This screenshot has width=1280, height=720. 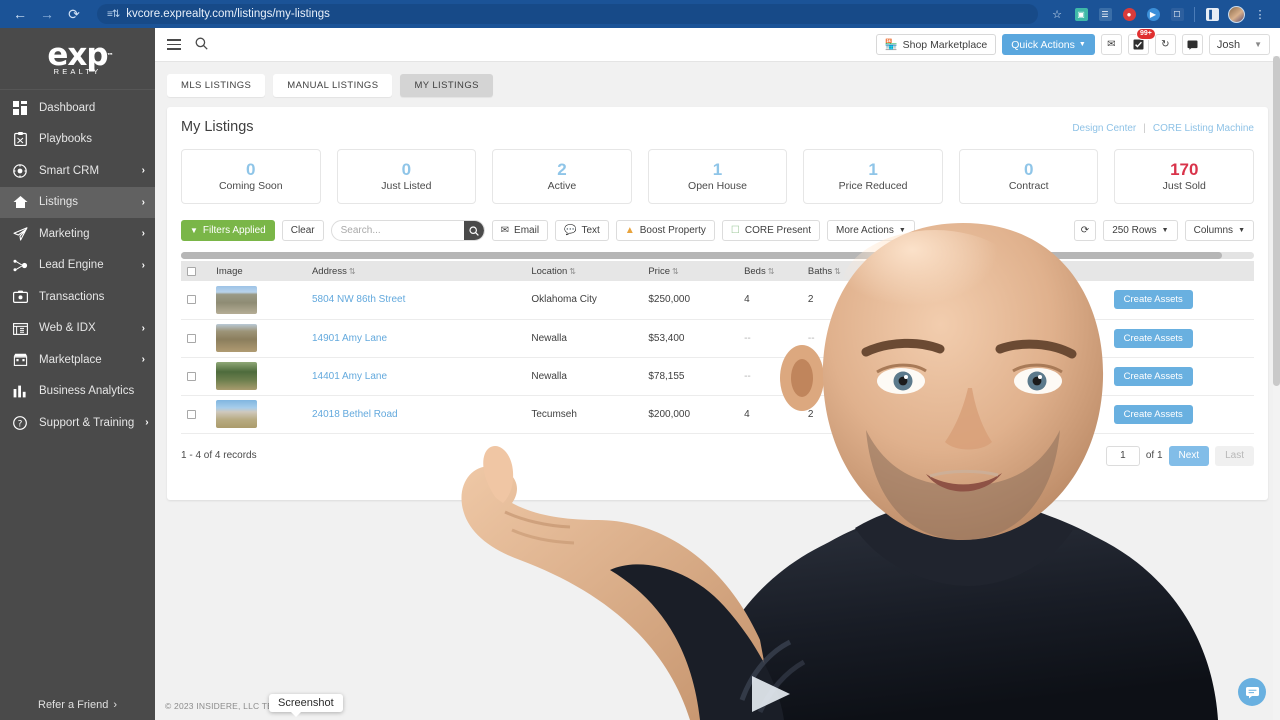 I want to click on toolbar-extension-icon: ☰, so click(x=1105, y=14).